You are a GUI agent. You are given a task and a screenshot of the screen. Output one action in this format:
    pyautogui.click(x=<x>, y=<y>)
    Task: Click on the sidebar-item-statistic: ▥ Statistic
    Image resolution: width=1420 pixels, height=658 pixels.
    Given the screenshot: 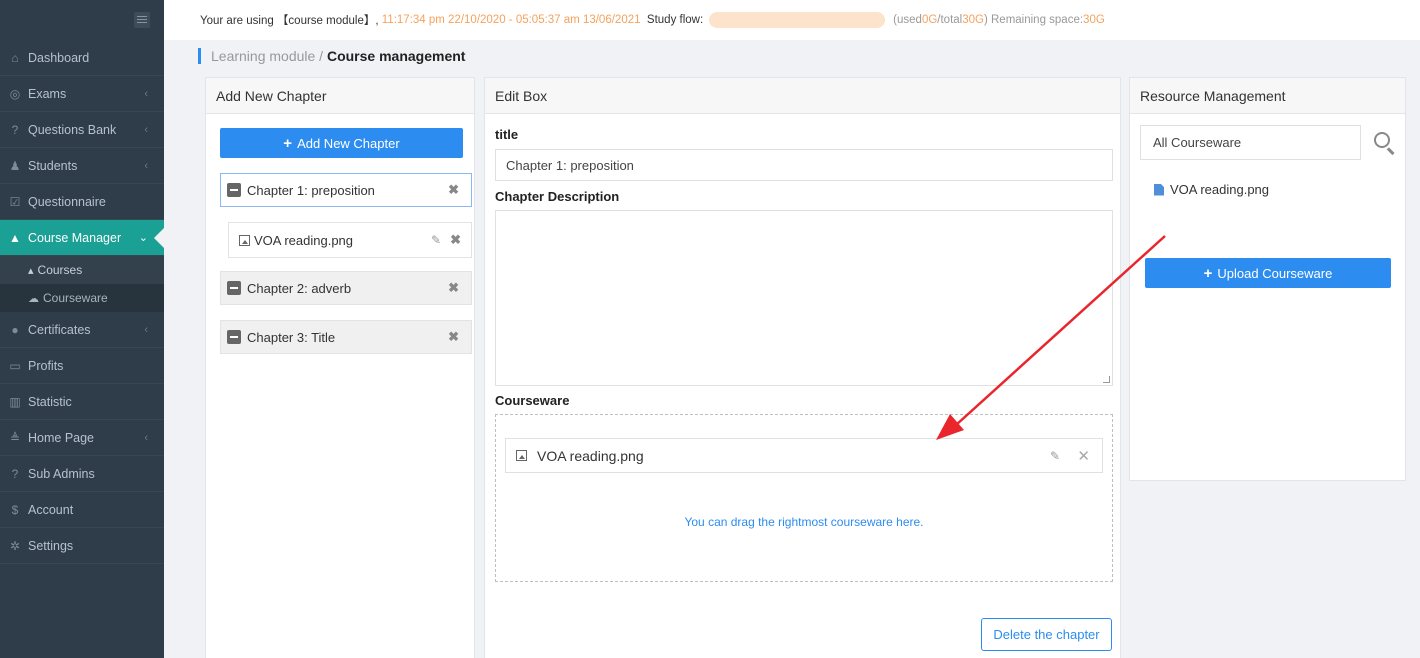 What is the action you would take?
    pyautogui.click(x=82, y=402)
    